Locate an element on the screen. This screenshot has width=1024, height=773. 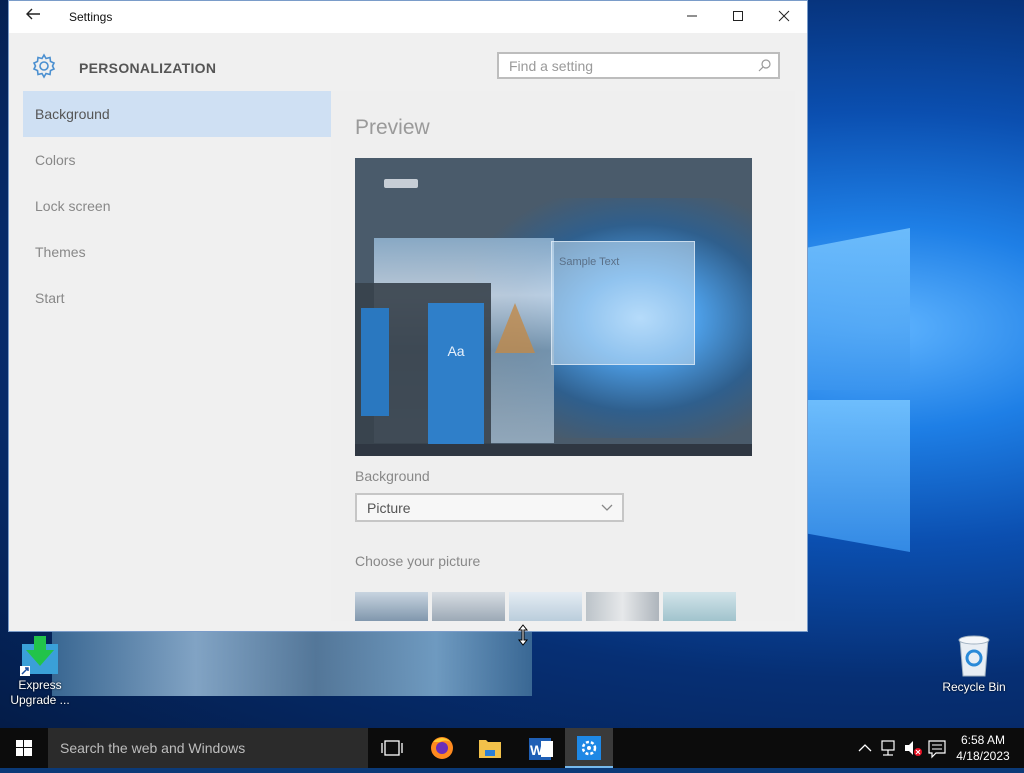
choose-picture-label: Choose your picture is located at coordinates (418, 561).